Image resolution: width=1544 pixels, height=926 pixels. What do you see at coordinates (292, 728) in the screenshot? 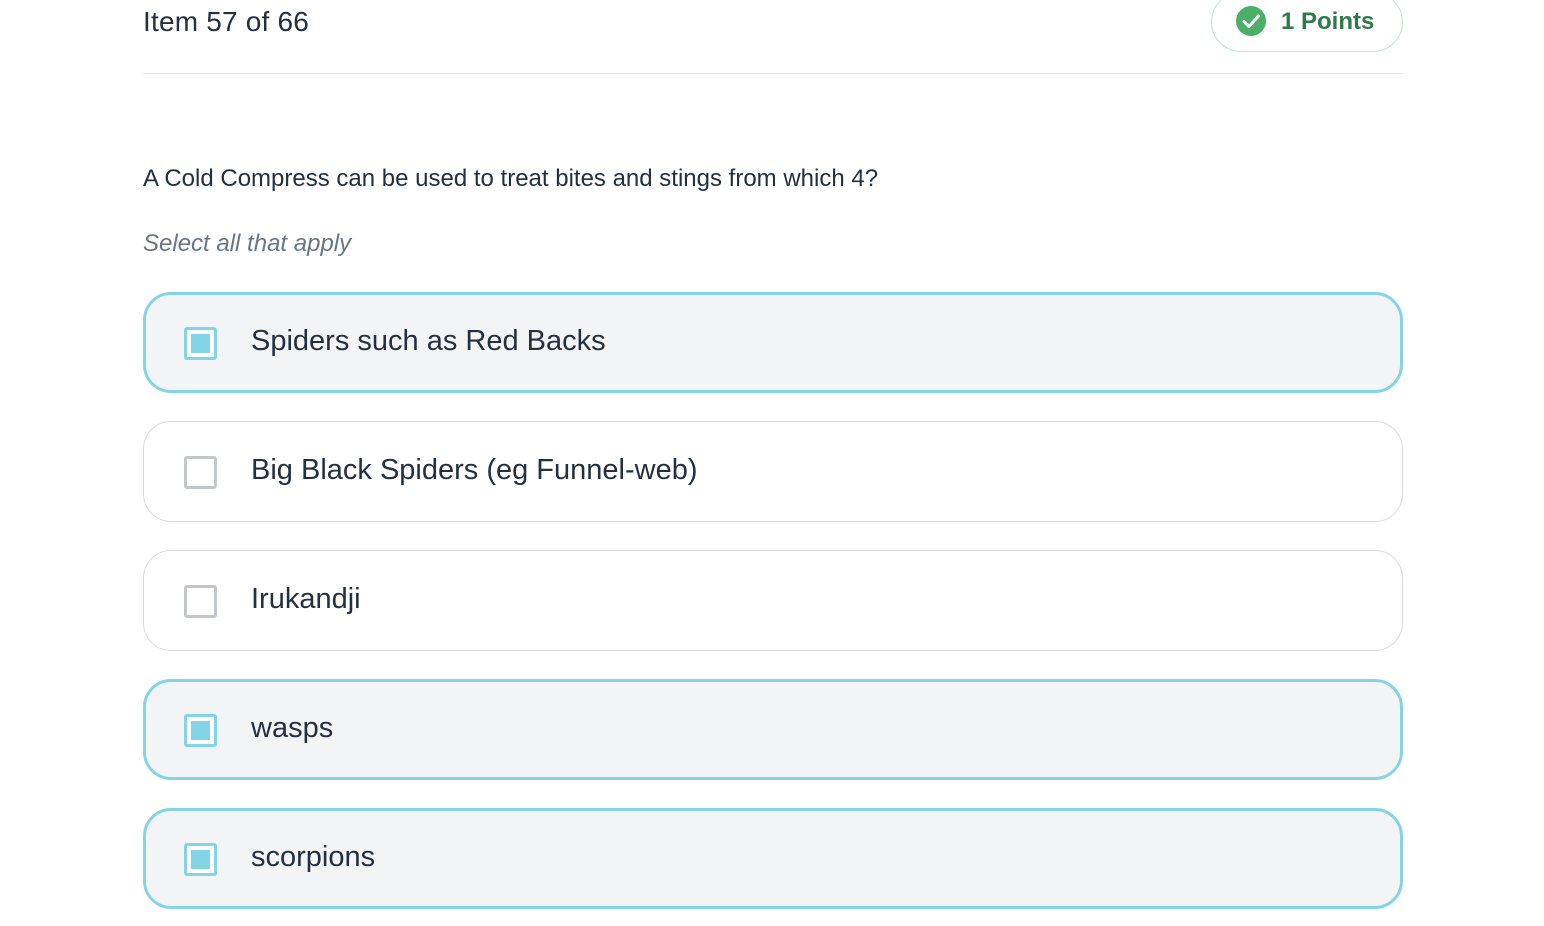
I see `option-label: wasps` at bounding box center [292, 728].